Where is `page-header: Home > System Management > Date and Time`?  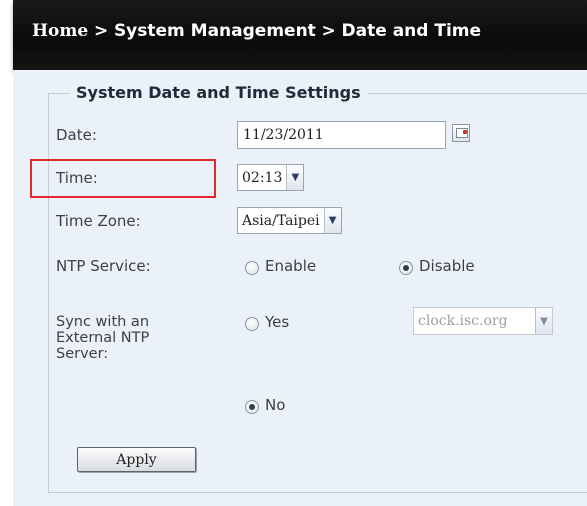
page-header: Home > System Management > Date and Time is located at coordinates (300, 35).